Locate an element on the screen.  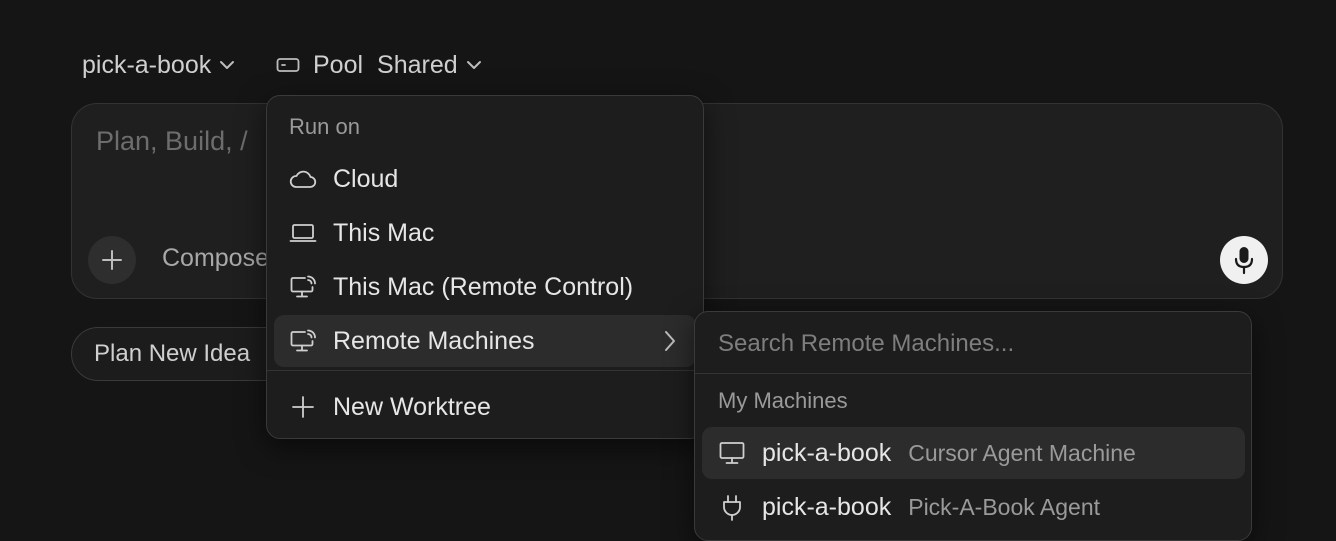
menu-item-new-worktree: New Worktree is located at coordinates (485, 407).